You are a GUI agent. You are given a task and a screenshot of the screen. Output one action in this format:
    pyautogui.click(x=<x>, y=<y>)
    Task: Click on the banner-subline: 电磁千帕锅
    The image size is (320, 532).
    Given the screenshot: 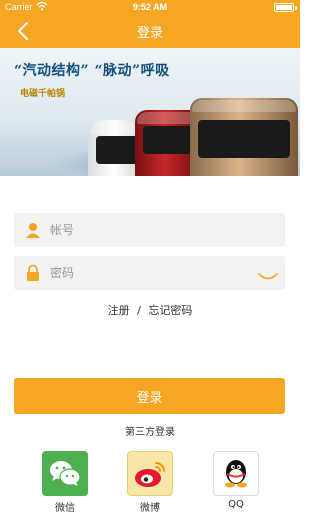 What is the action you would take?
    pyautogui.click(x=43, y=94)
    